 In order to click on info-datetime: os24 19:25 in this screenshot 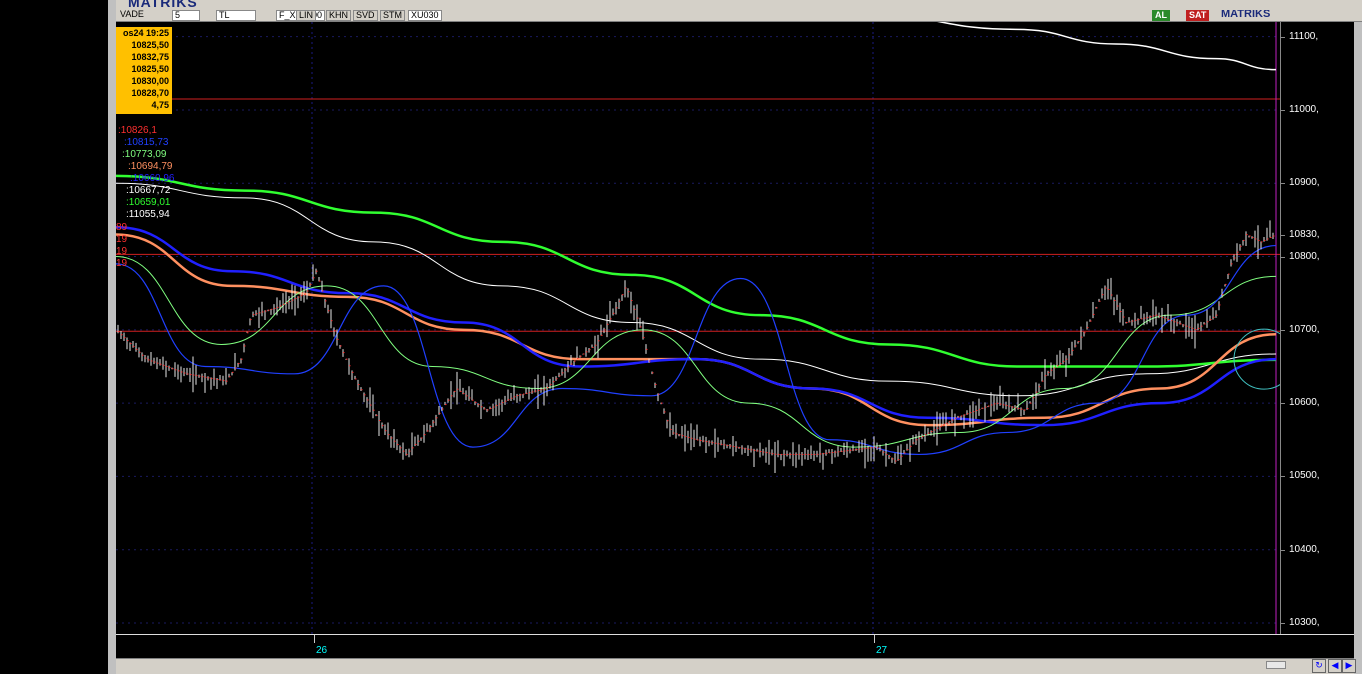, I will do `click(145, 33)`.